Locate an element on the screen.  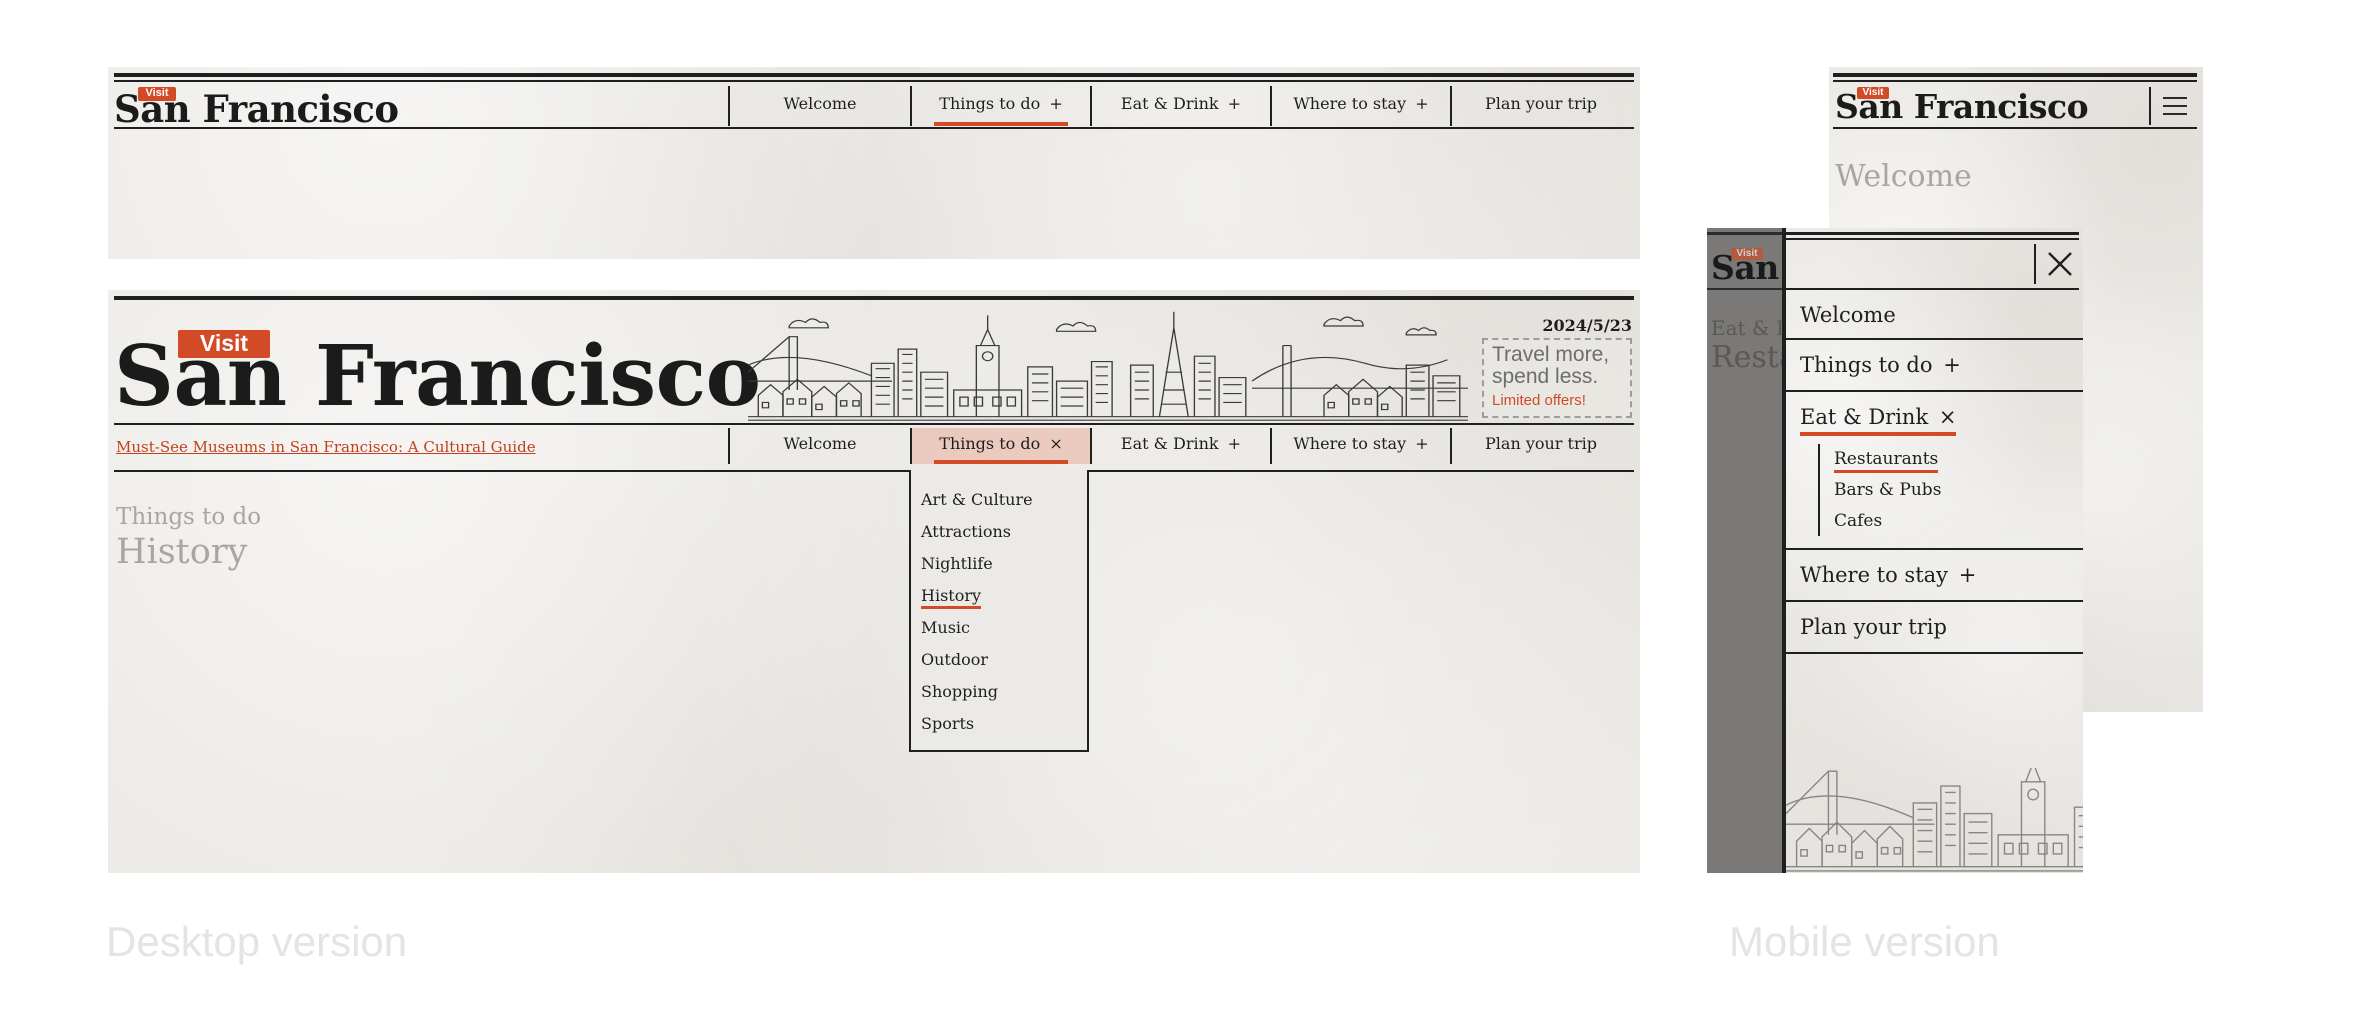
nav-item-things-to-do: Things to do + is located at coordinates (1000, 106).